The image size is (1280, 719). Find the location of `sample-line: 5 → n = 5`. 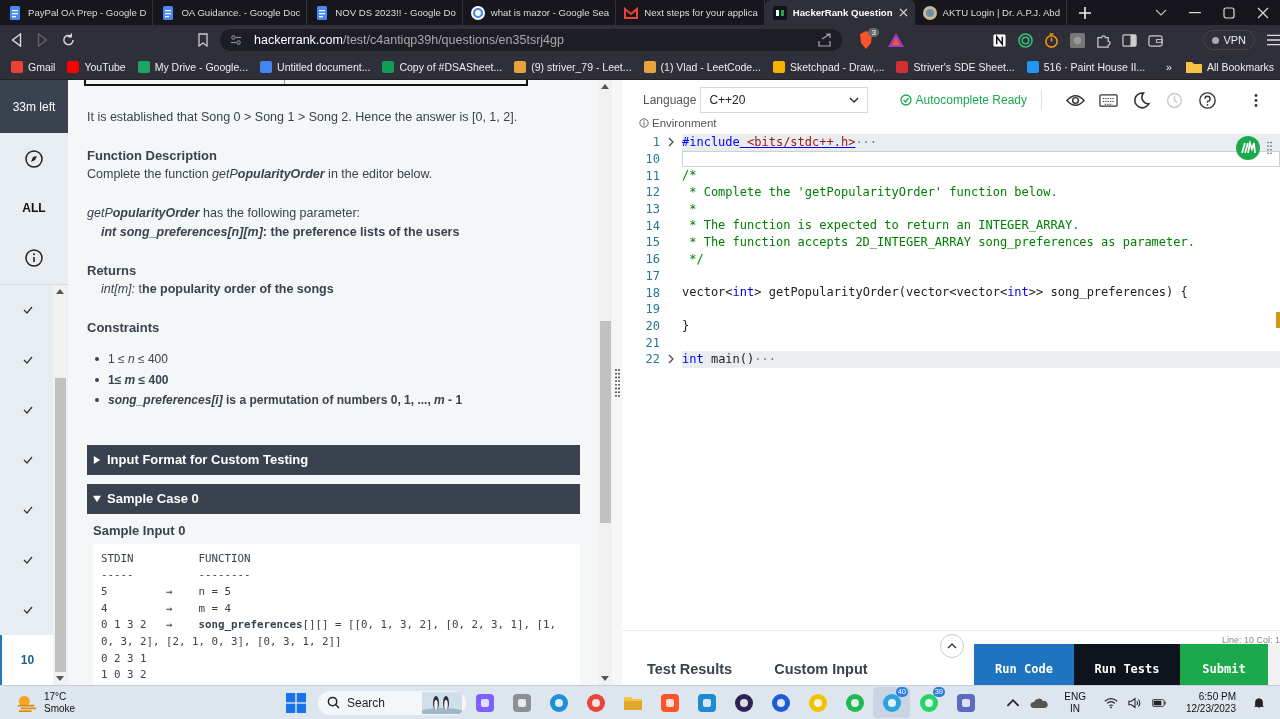

sample-line: 5 → n = 5 is located at coordinates (166, 591).